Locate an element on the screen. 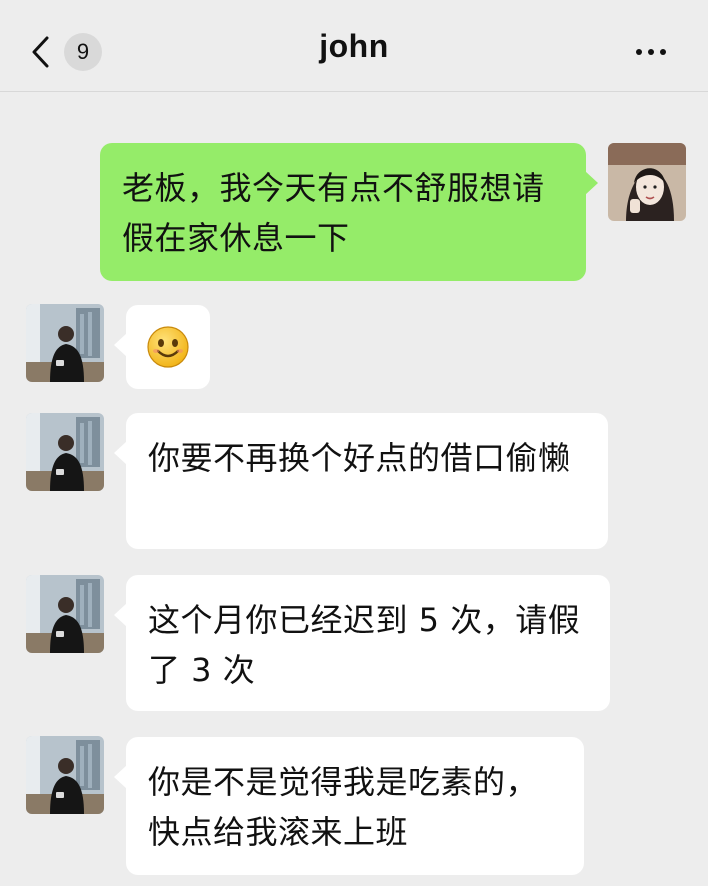  message-bubble-other is located at coordinates (162, 347).